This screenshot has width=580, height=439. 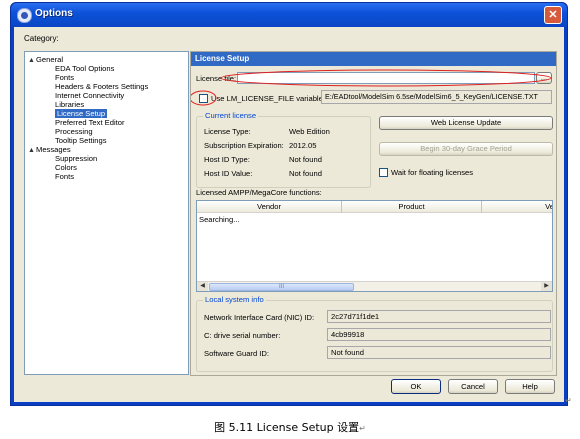 I want to click on tree-item: Processing, so click(x=106, y=131).